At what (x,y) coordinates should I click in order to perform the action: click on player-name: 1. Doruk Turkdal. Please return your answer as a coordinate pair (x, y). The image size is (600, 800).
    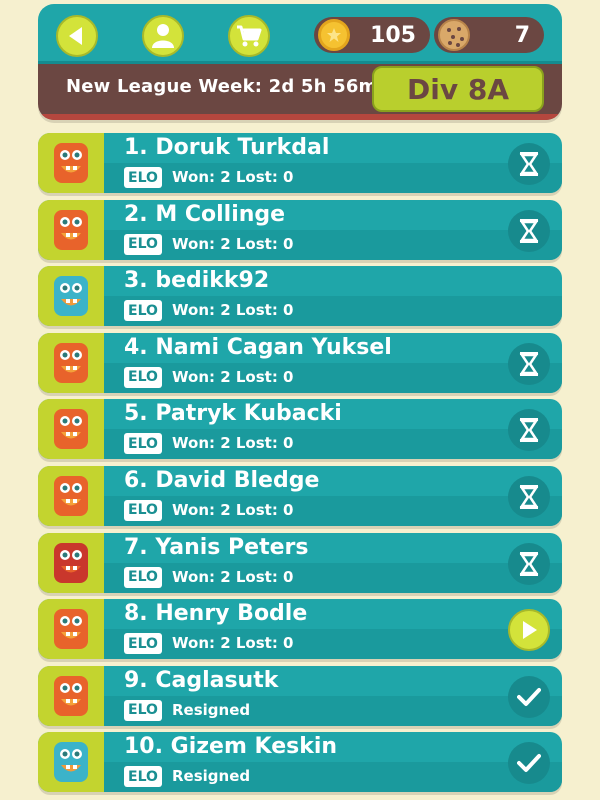
    Looking at the image, I should click on (227, 147).